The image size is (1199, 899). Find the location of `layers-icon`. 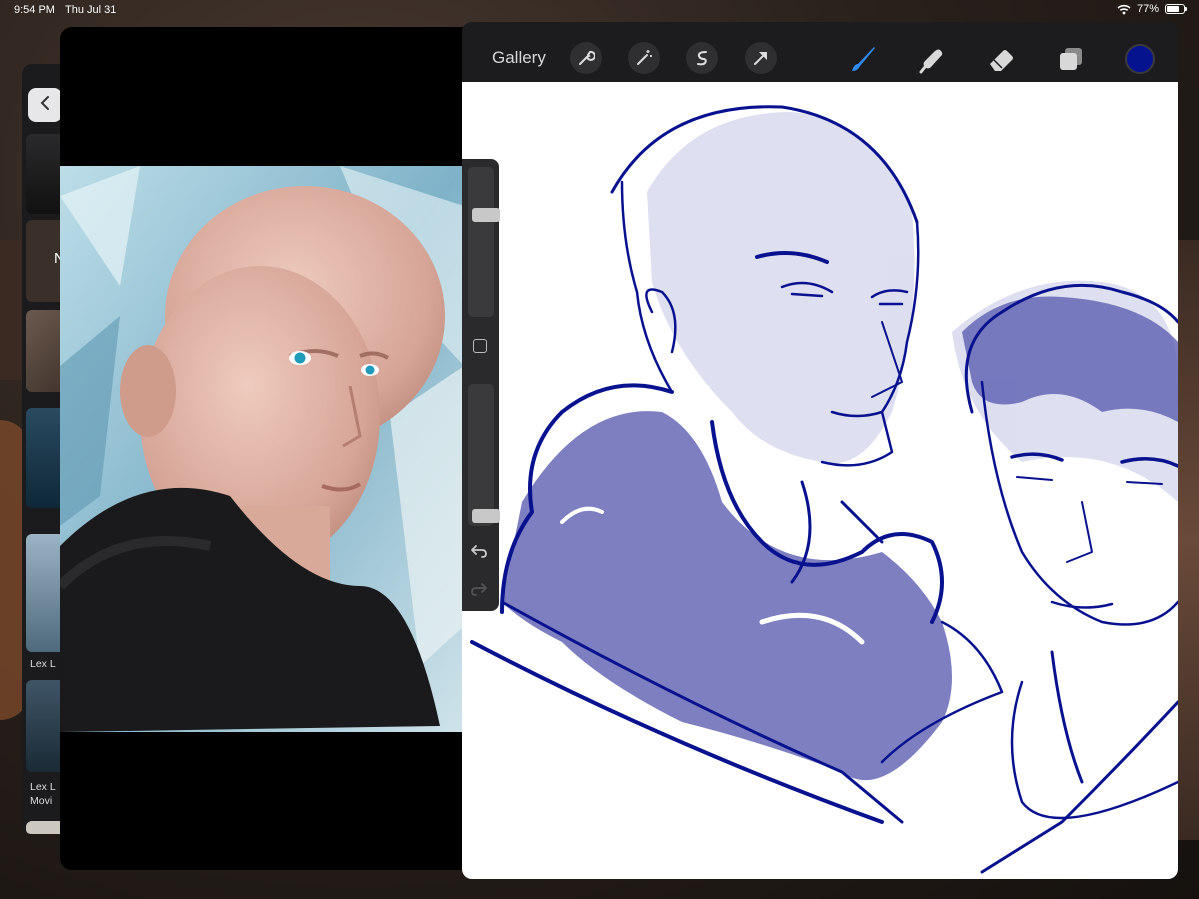

layers-icon is located at coordinates (1071, 59).